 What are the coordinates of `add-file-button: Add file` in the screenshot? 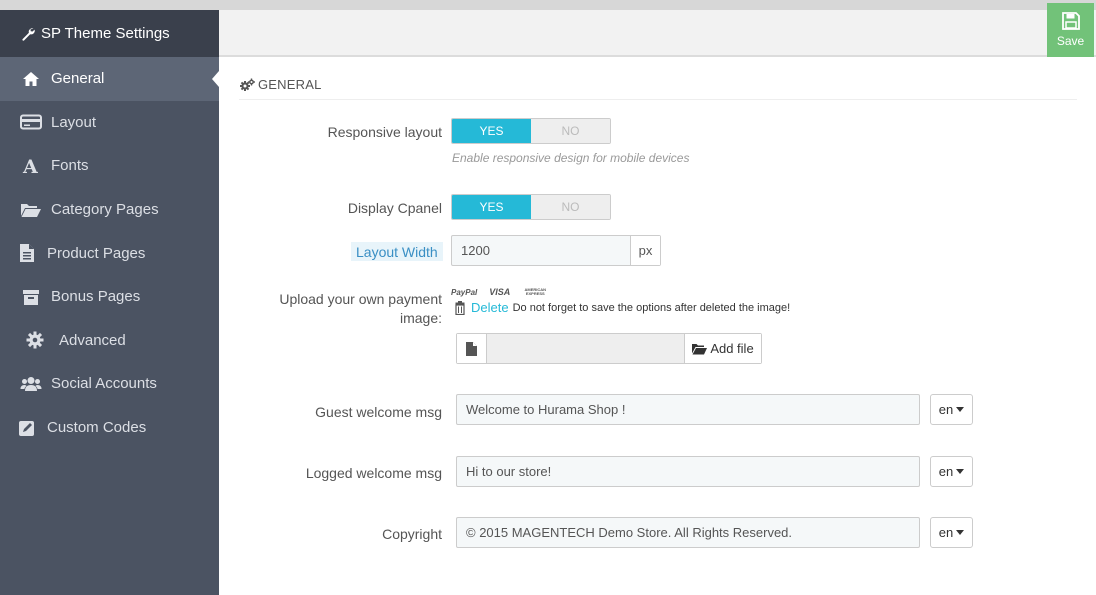 It's located at (722, 348).